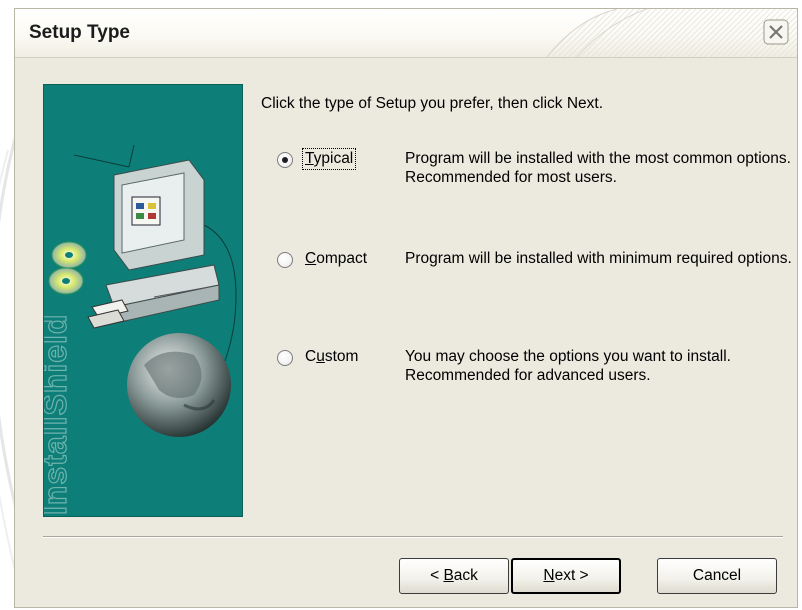 This screenshot has width=802, height=610. I want to click on back-button: < Back, so click(454, 576).